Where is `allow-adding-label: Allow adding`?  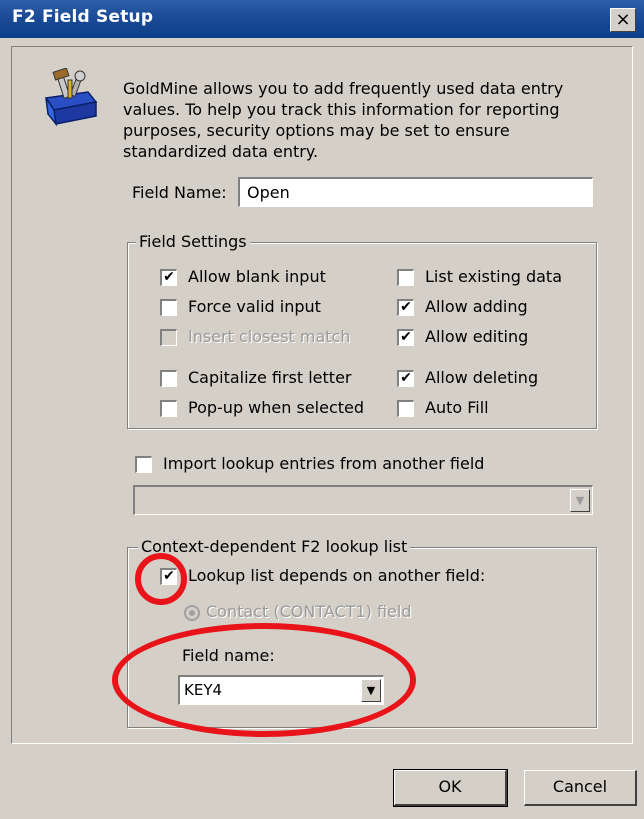
allow-adding-label: Allow adding is located at coordinates (476, 306).